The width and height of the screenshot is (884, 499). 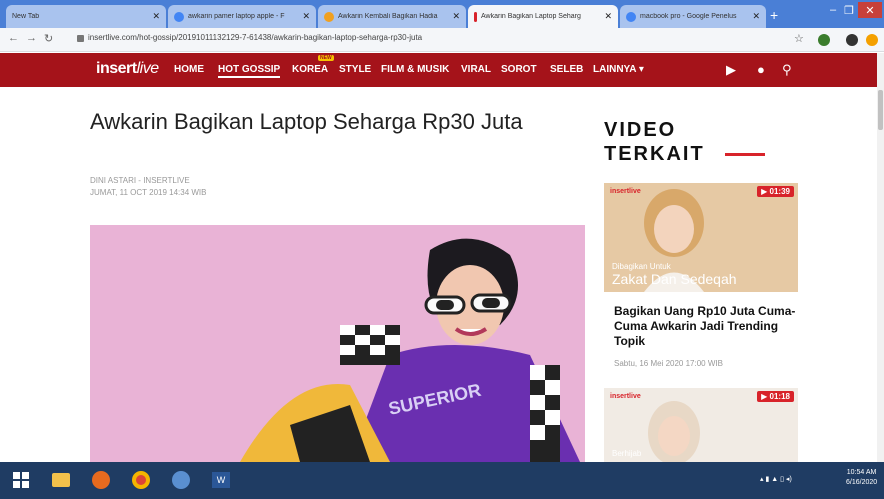 I want to click on video-duration-badge: ▶ 01:39, so click(x=775, y=191).